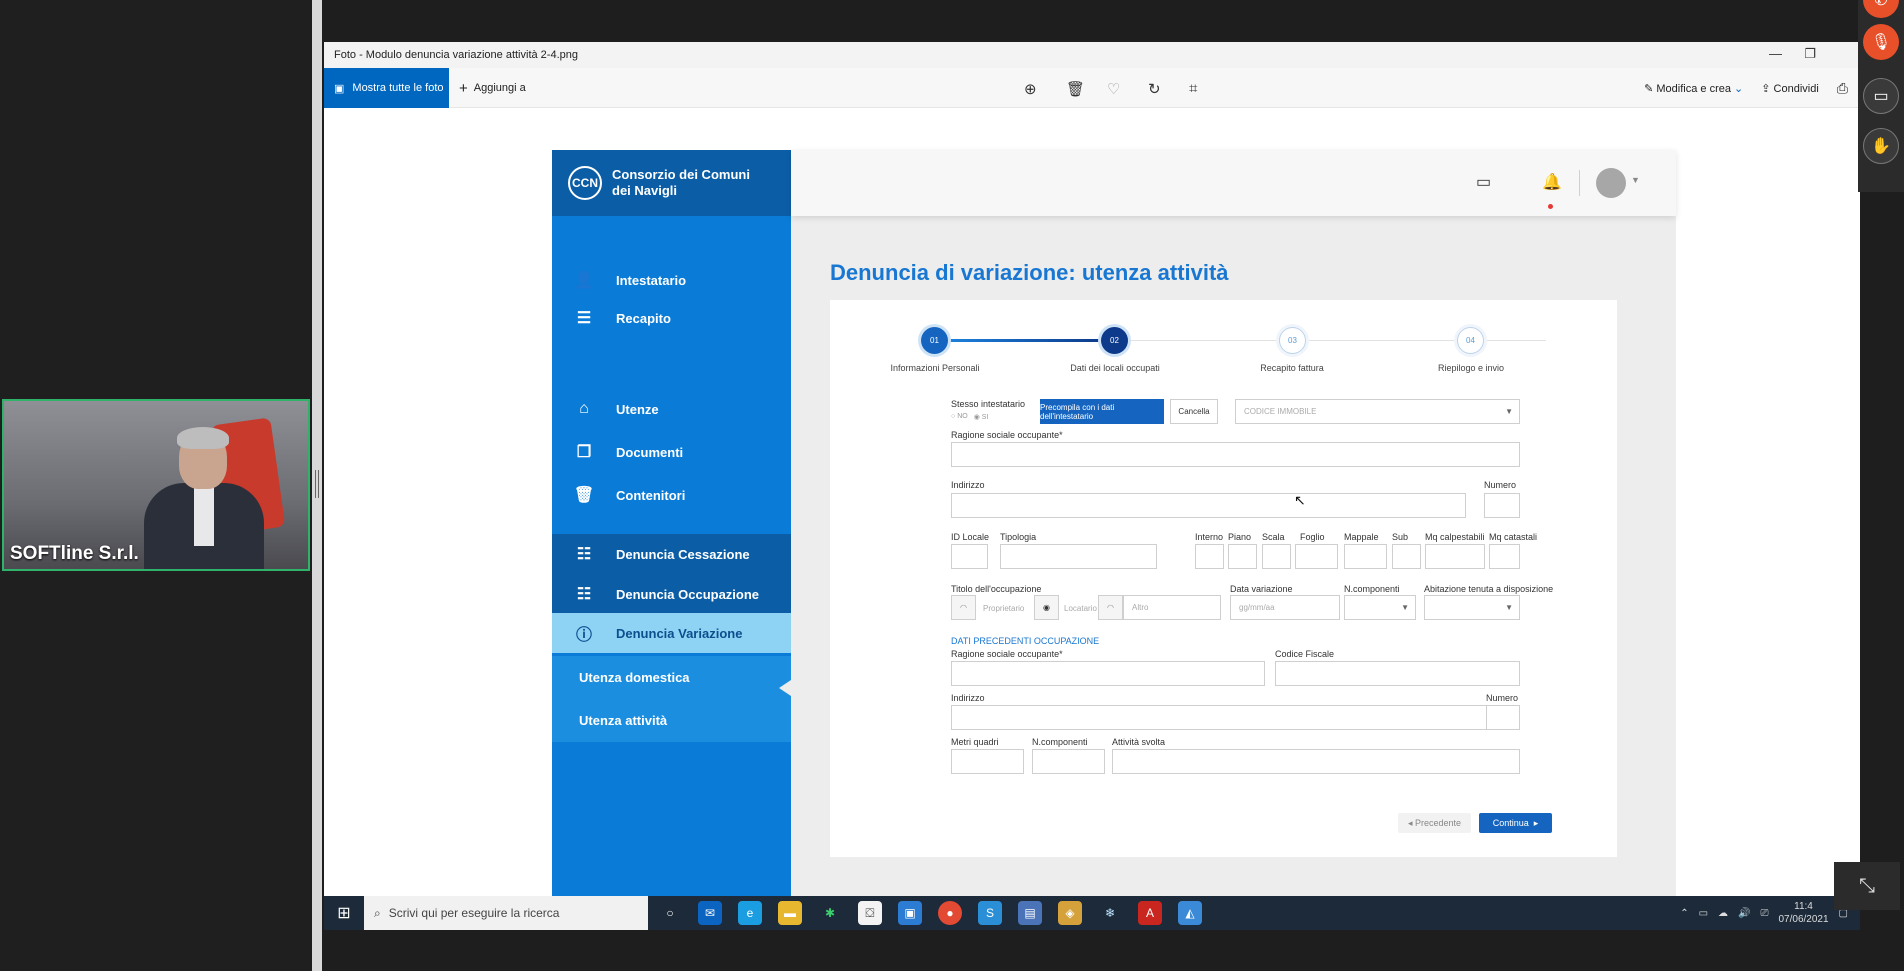  Describe the element at coordinates (990, 913) in the screenshot. I see `skype-icon: S` at that location.